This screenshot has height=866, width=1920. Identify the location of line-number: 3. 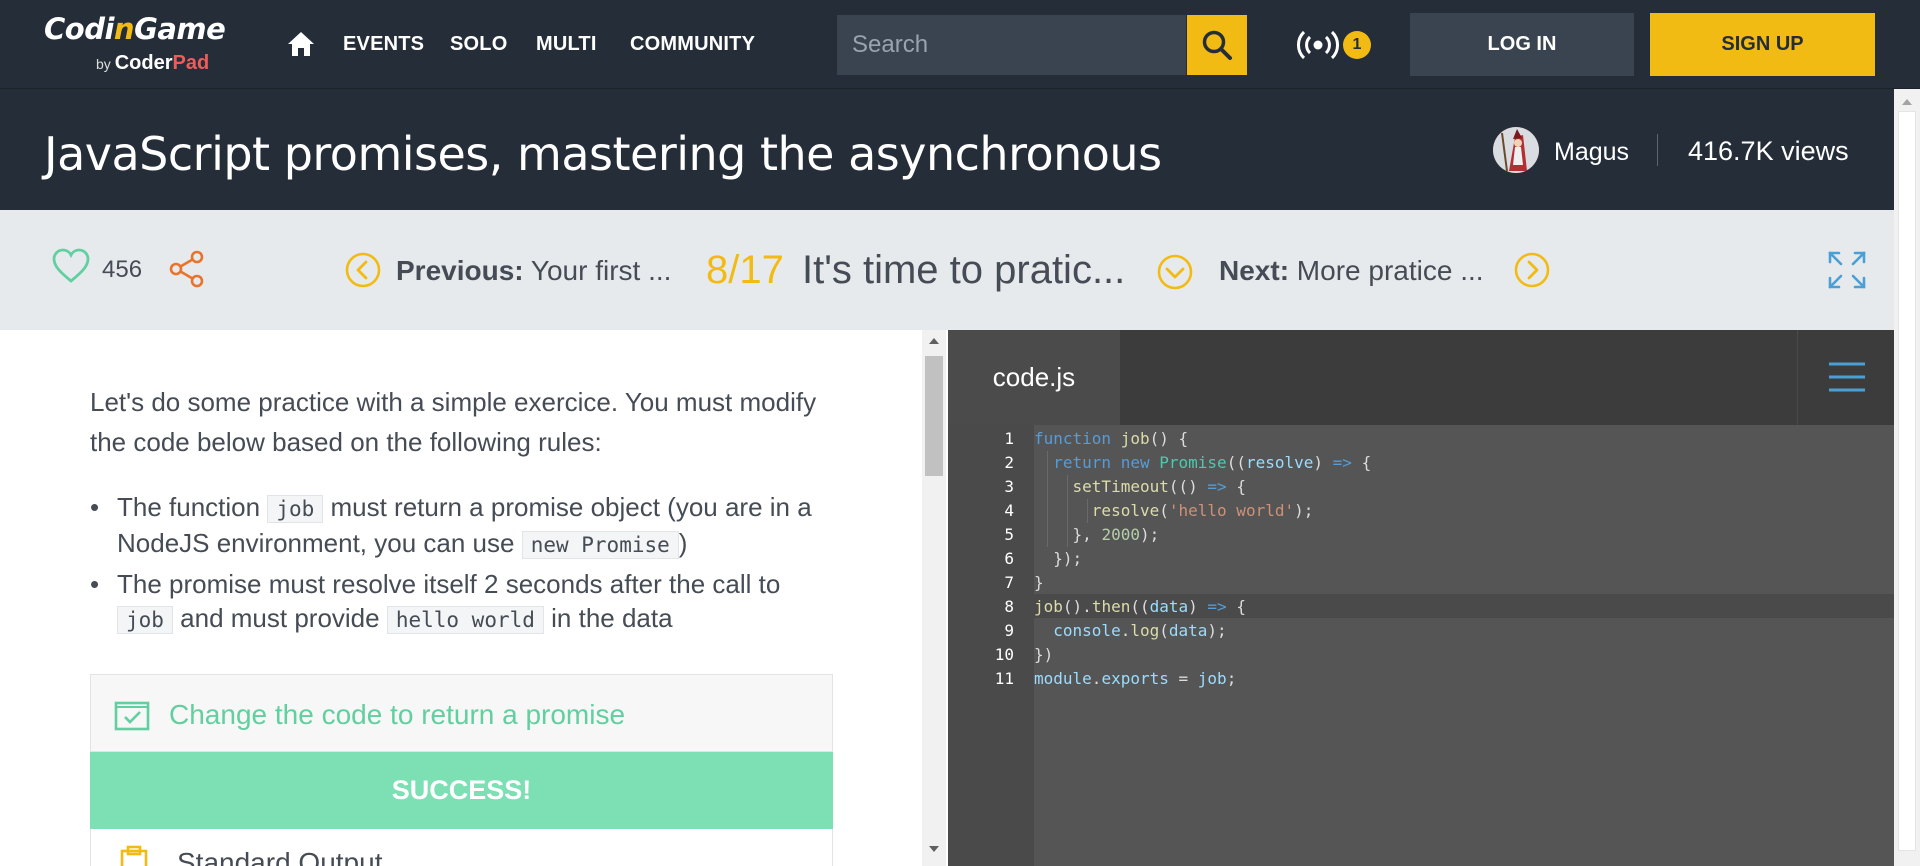
(1009, 486).